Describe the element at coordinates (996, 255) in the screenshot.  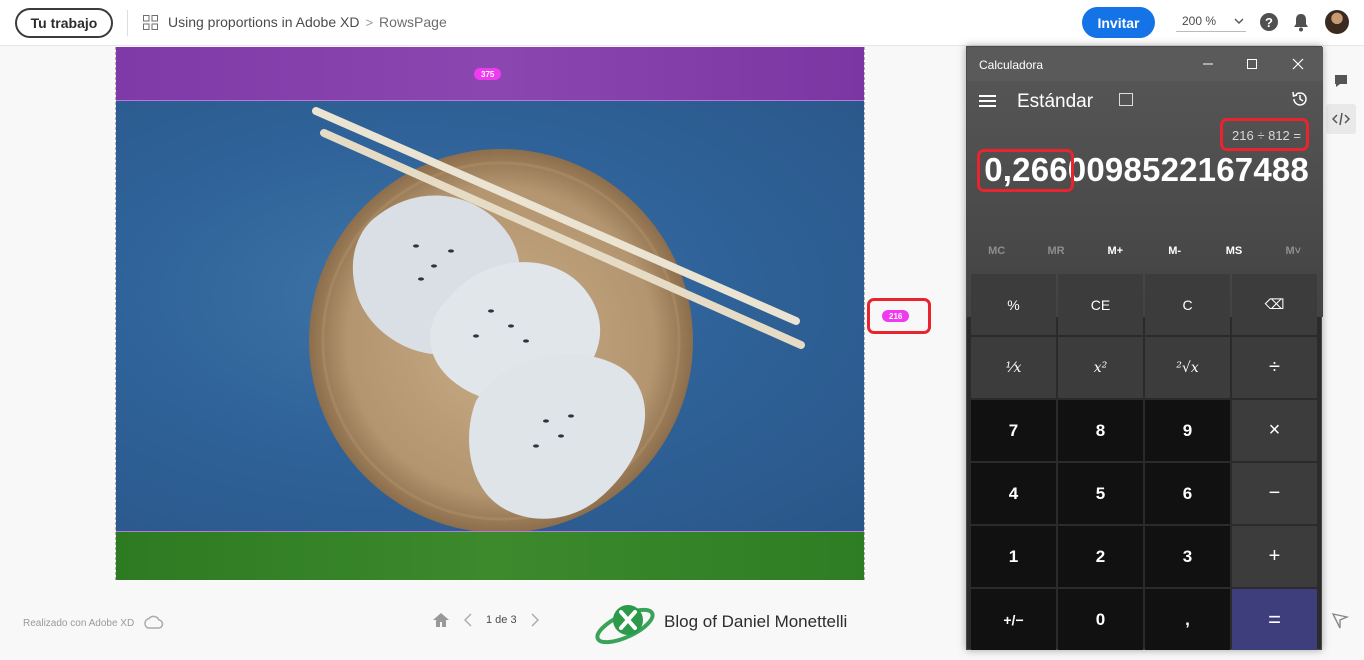
I see `memory-clear-button: MC` at that location.